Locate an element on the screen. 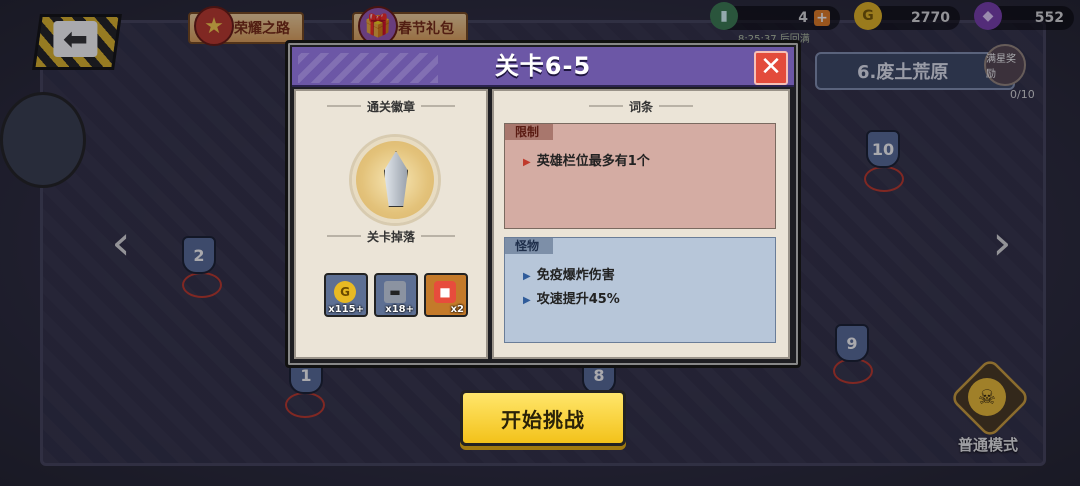 This screenshot has width=1080, height=486. sword-icon is located at coordinates (396, 179).